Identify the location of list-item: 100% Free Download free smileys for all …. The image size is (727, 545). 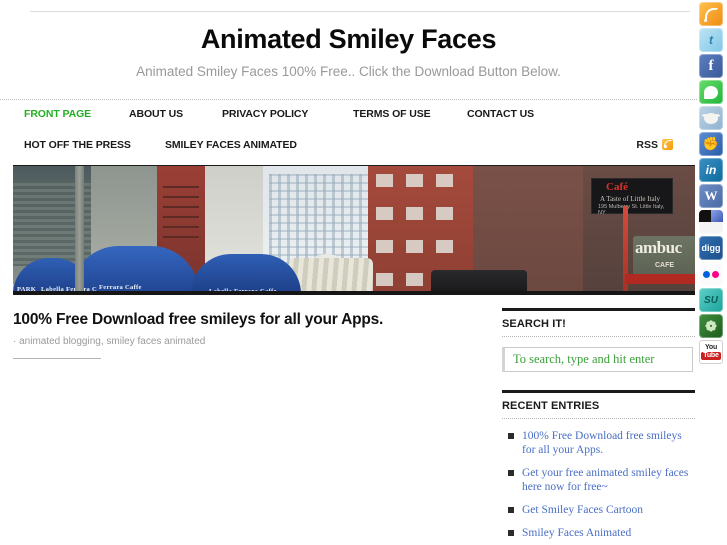
(598, 443).